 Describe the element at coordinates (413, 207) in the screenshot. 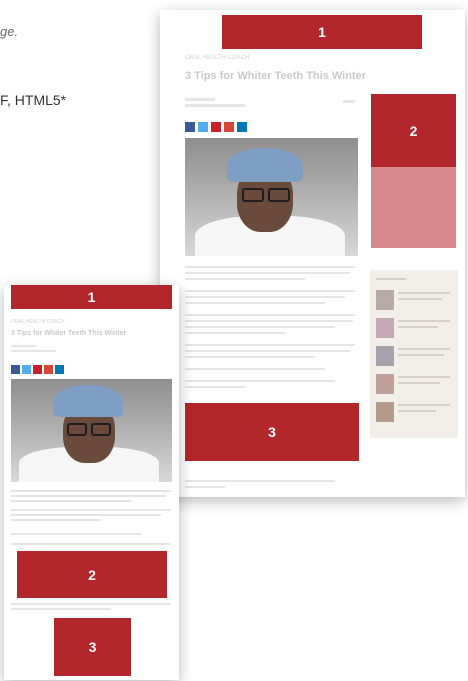

I see `ad-slot-desktop-2-extended` at that location.